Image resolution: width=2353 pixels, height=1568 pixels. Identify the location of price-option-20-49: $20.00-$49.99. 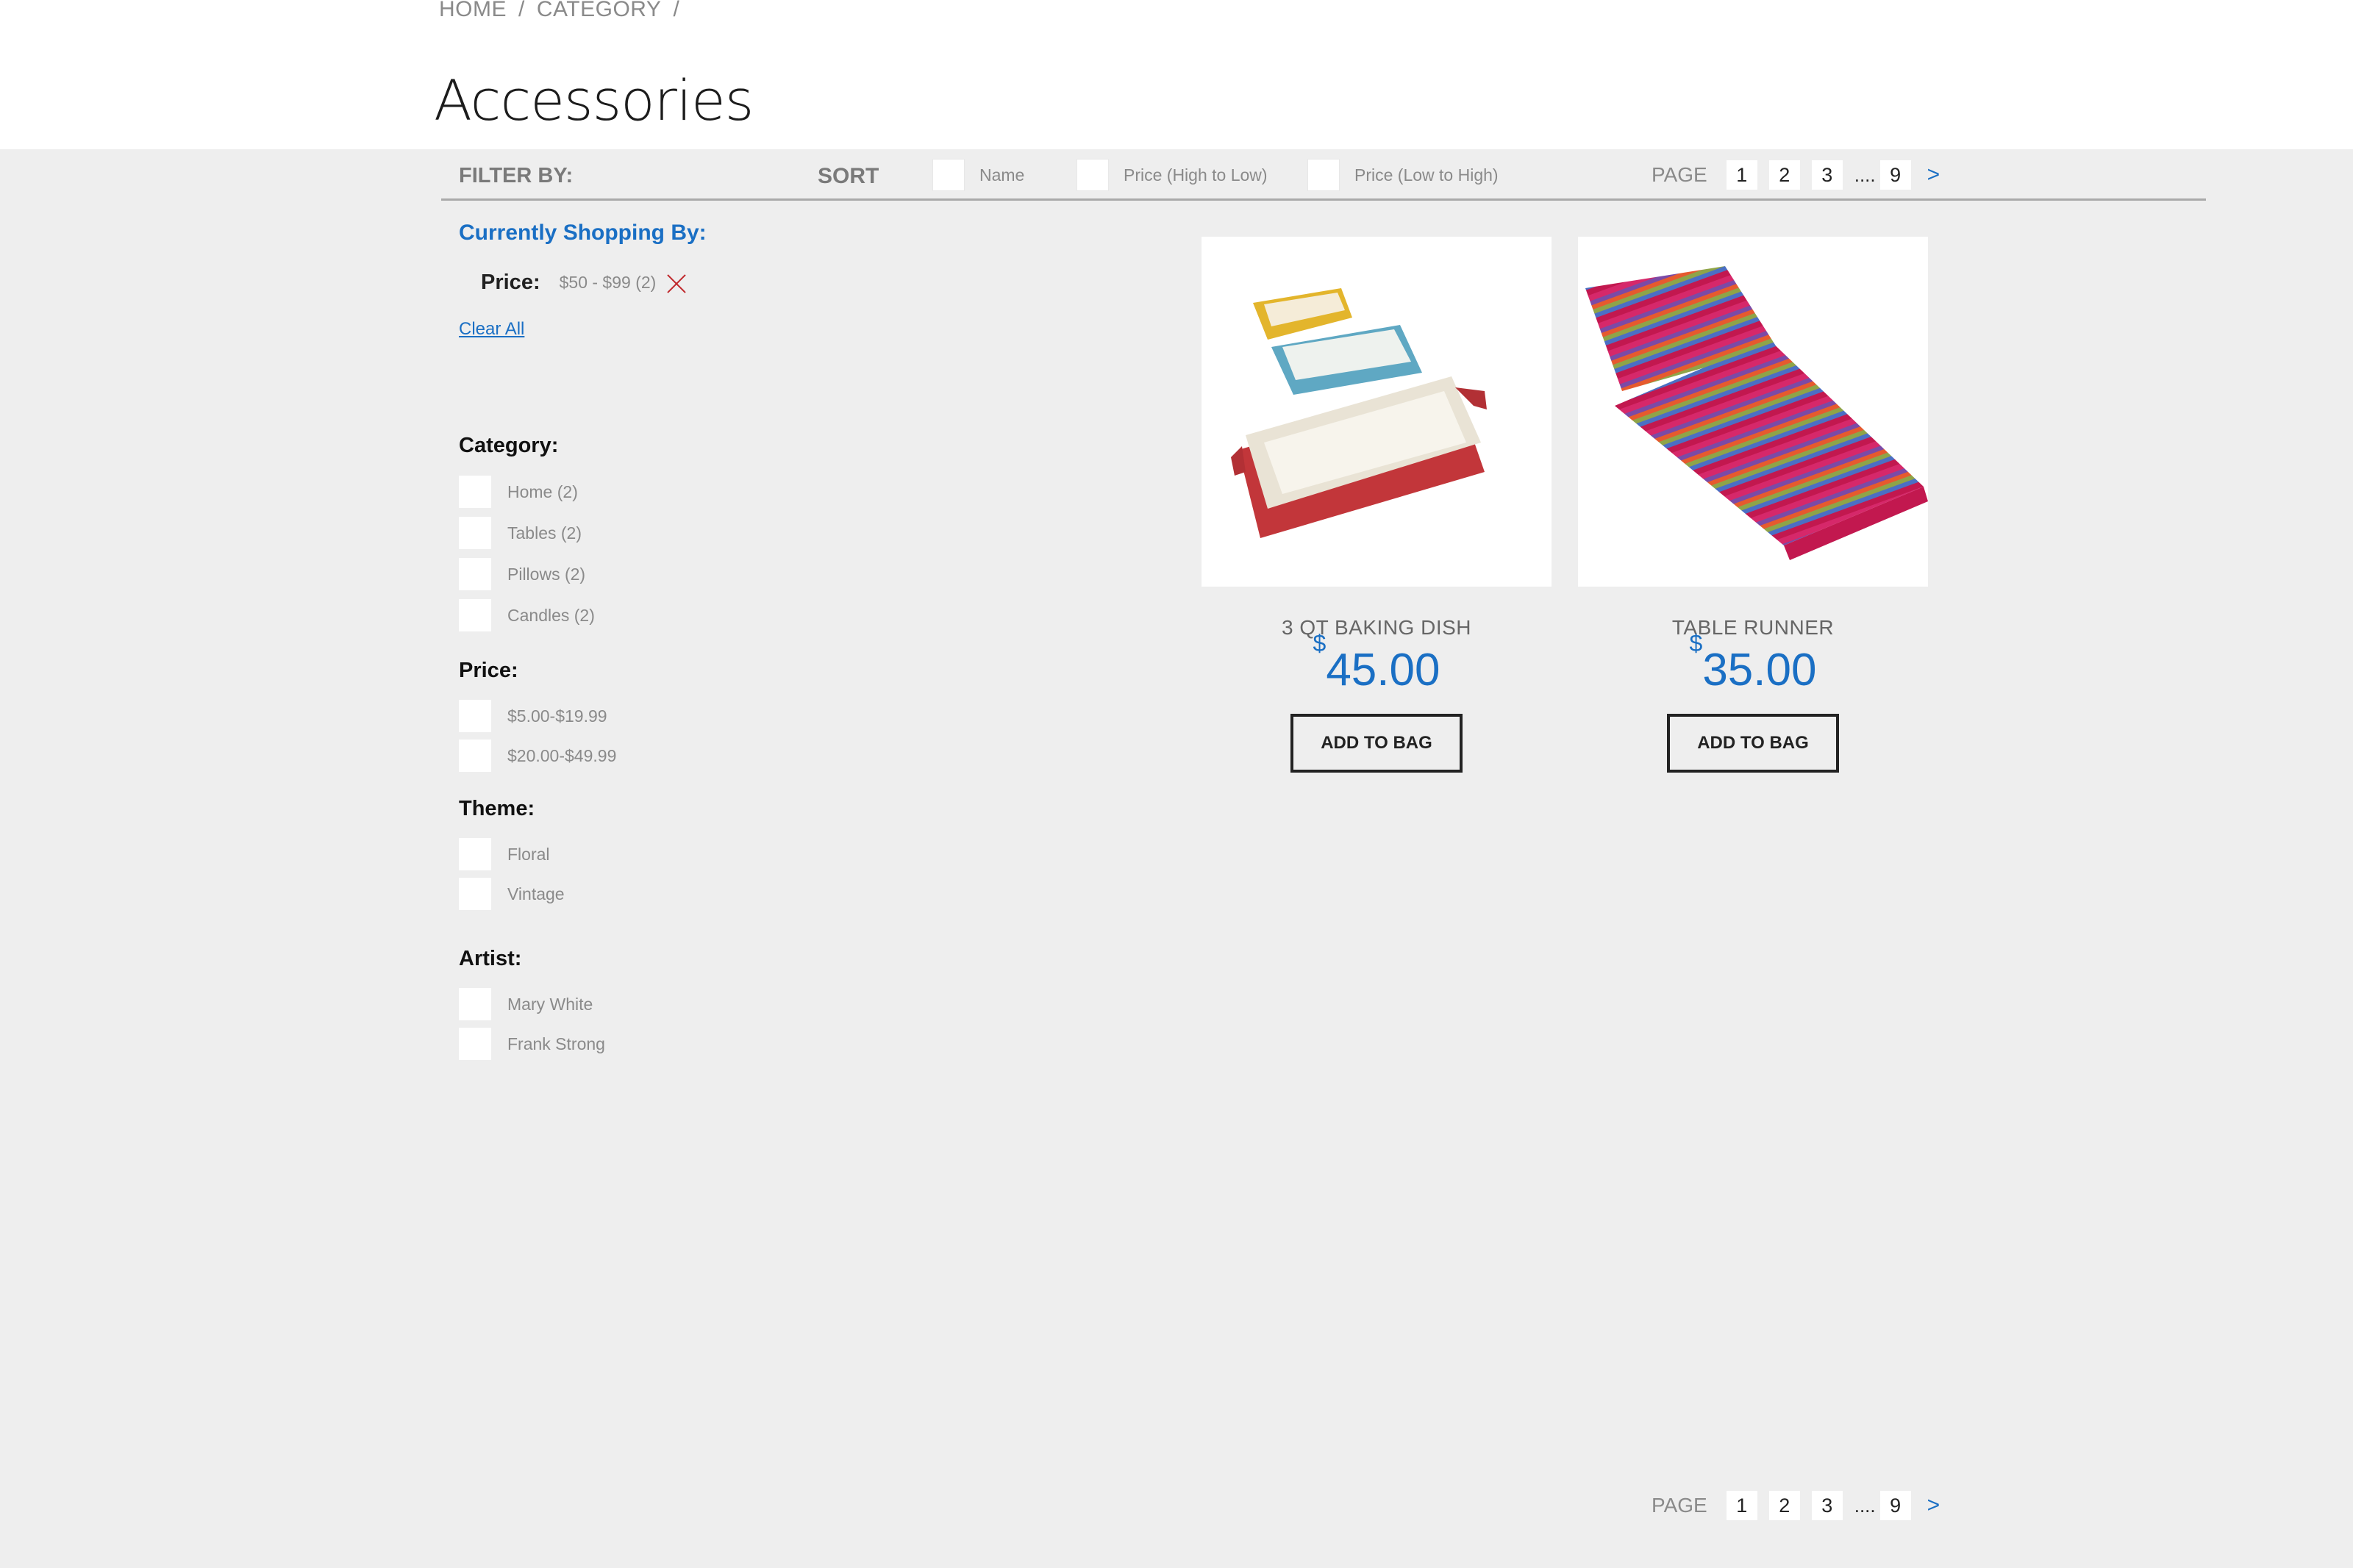
(537, 756).